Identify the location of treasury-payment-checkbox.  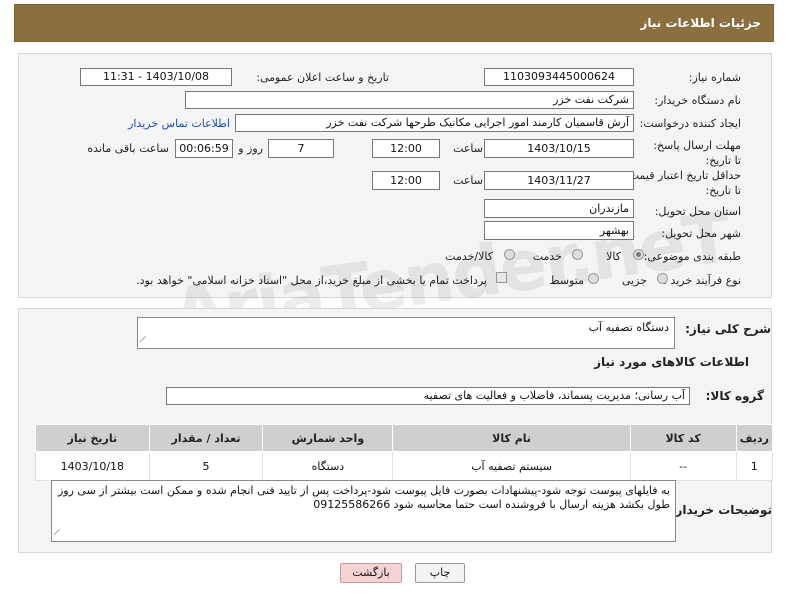
(501, 277).